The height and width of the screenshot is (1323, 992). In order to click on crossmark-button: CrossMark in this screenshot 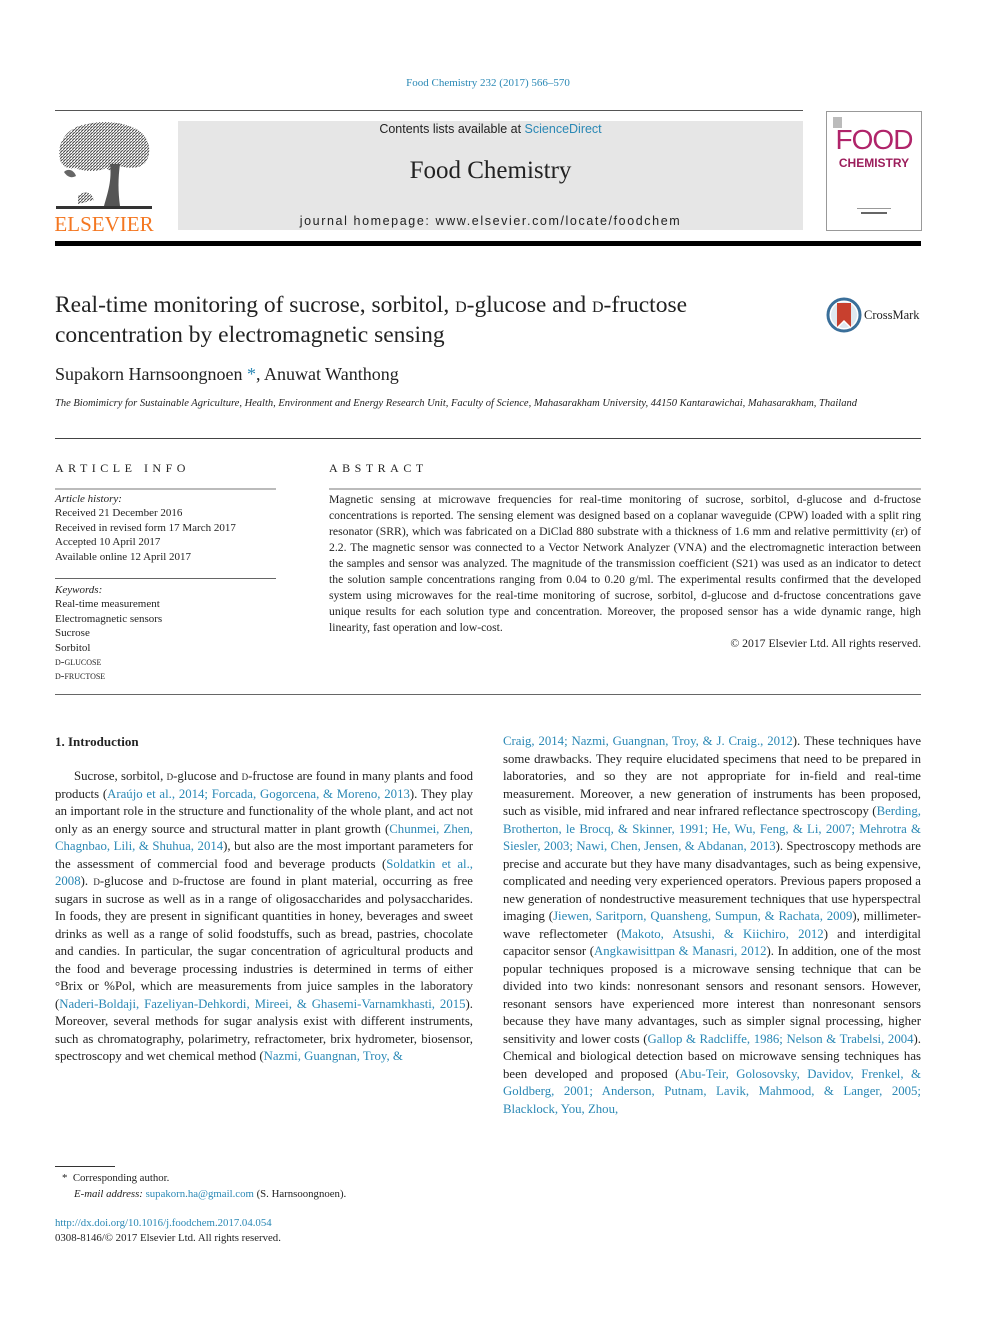, I will do `click(876, 317)`.